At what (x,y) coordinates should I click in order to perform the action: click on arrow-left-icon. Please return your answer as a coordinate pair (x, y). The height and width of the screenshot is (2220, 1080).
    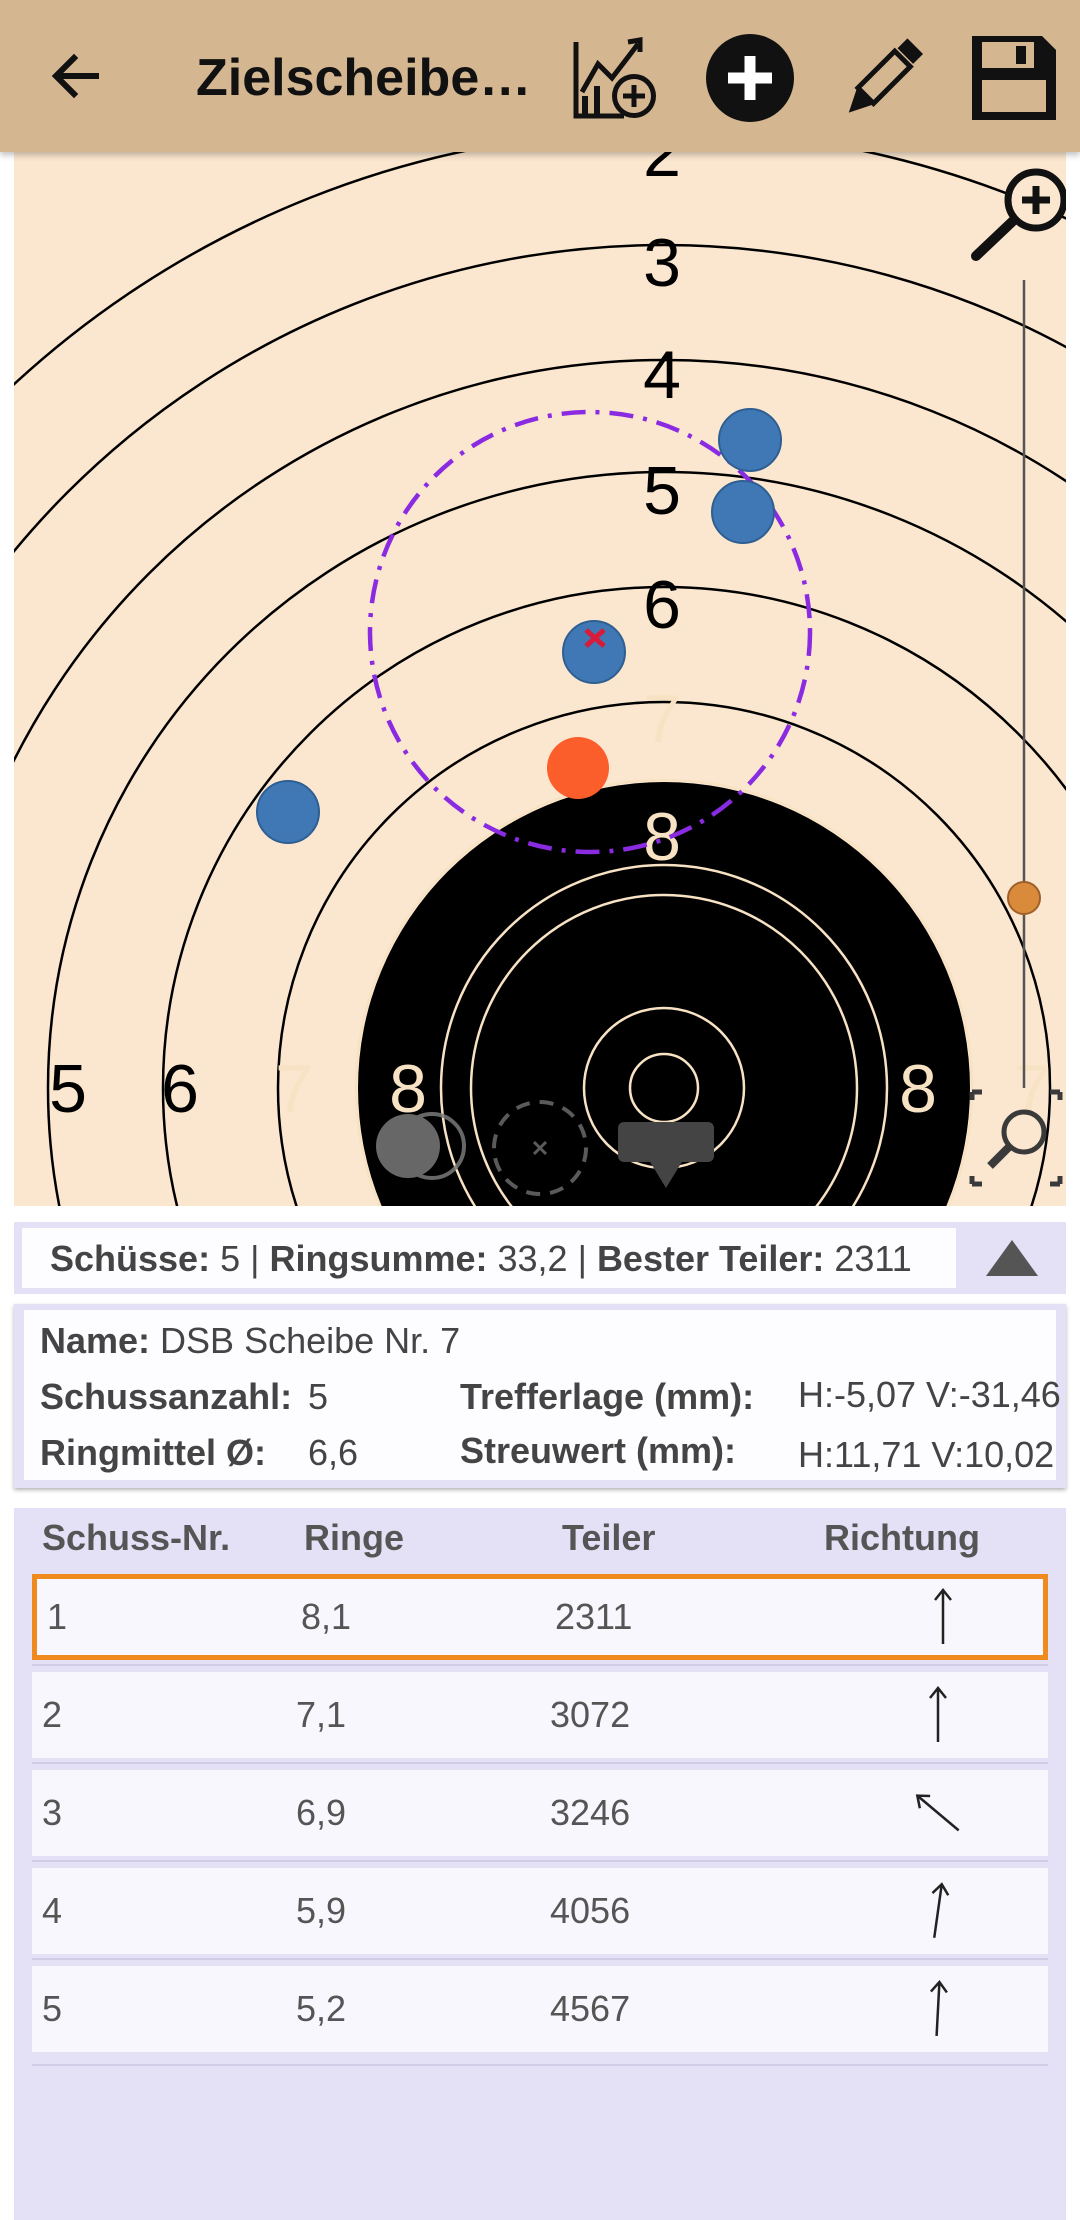
    Looking at the image, I should click on (76, 76).